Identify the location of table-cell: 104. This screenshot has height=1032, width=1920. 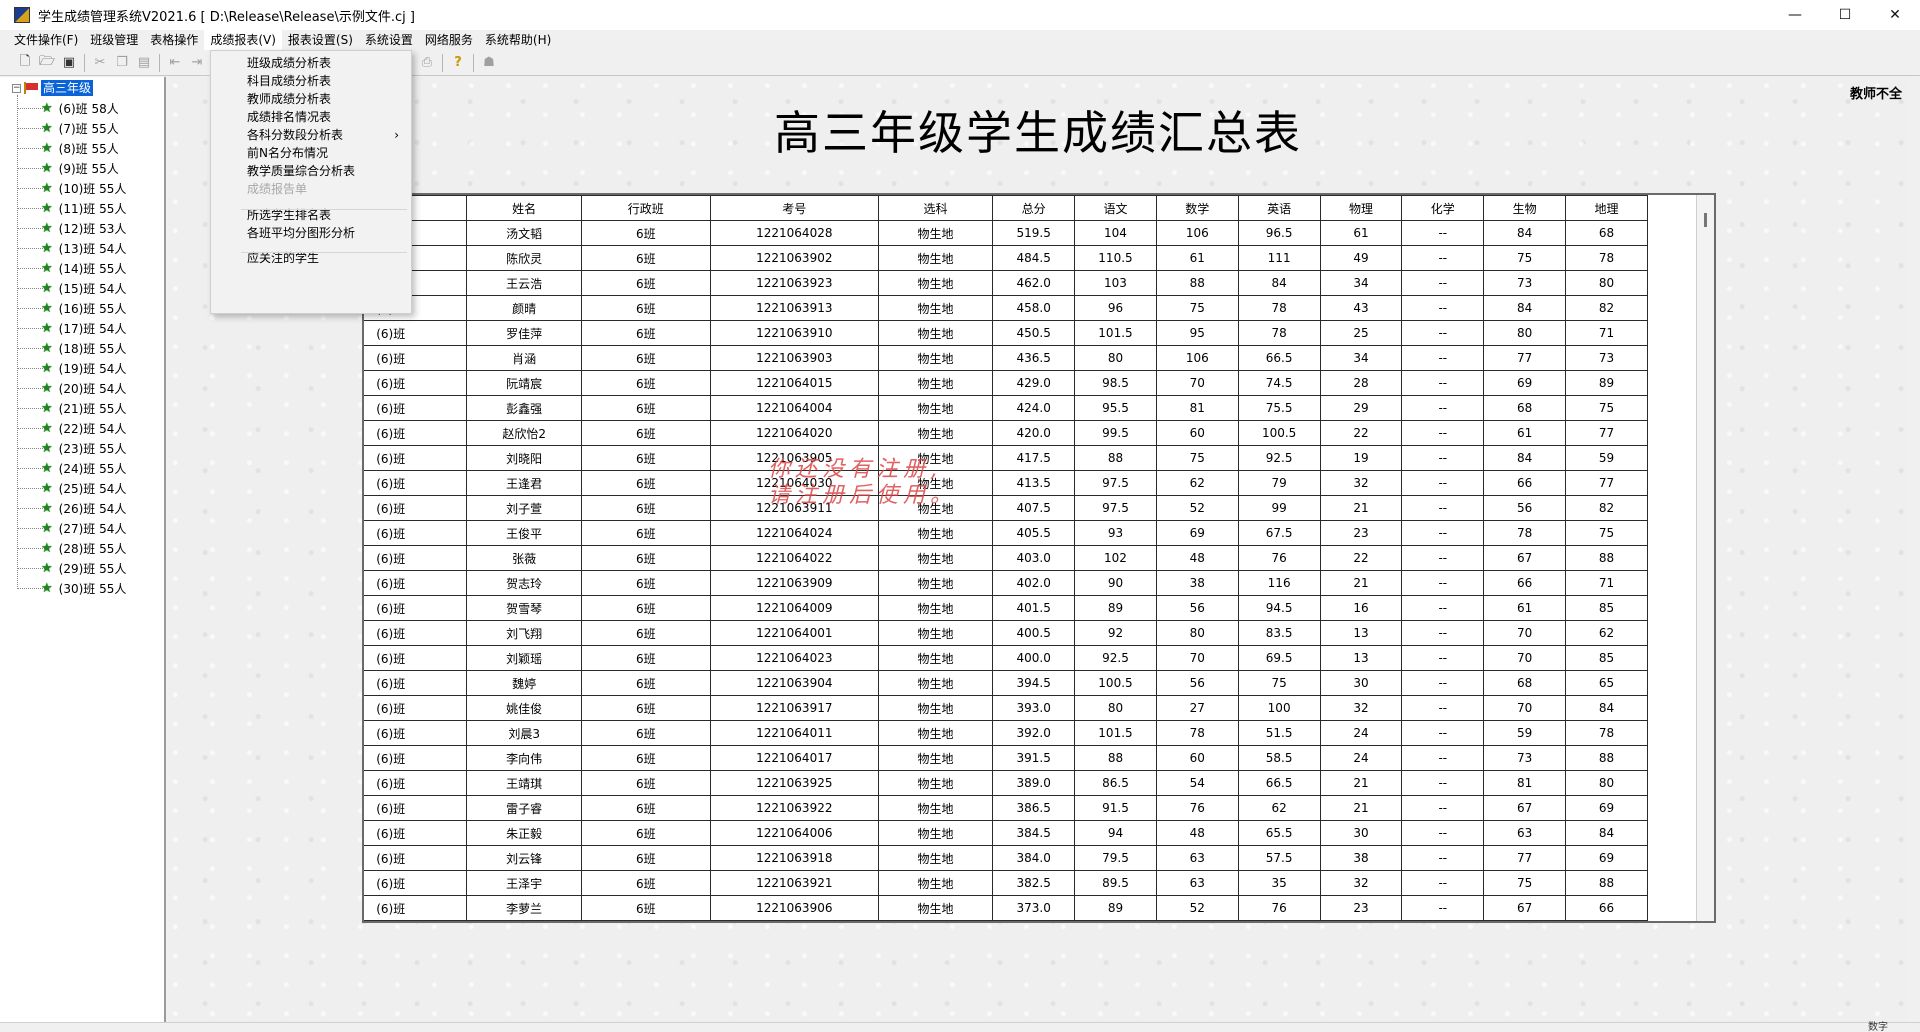
(1115, 233).